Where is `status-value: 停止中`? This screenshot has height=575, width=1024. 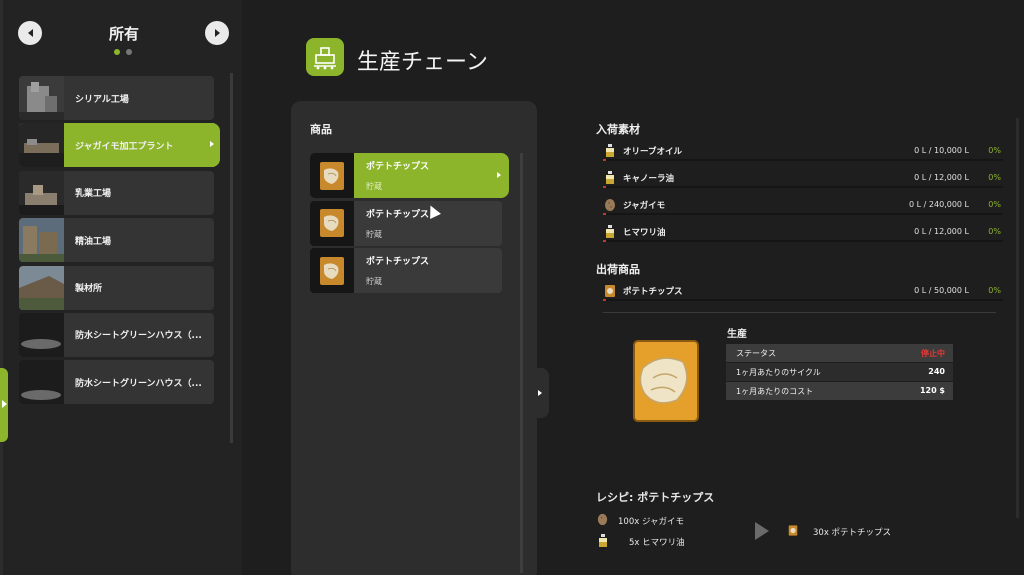 status-value: 停止中 is located at coordinates (933, 353).